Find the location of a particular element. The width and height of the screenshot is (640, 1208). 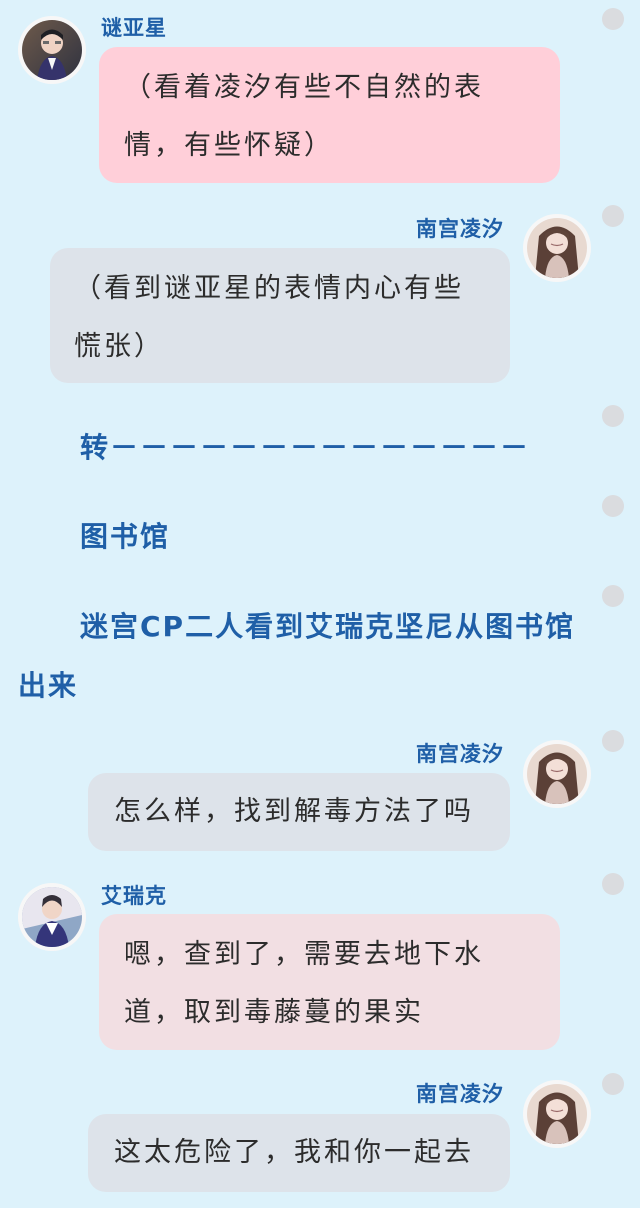

avatar-erik is located at coordinates (52, 917).